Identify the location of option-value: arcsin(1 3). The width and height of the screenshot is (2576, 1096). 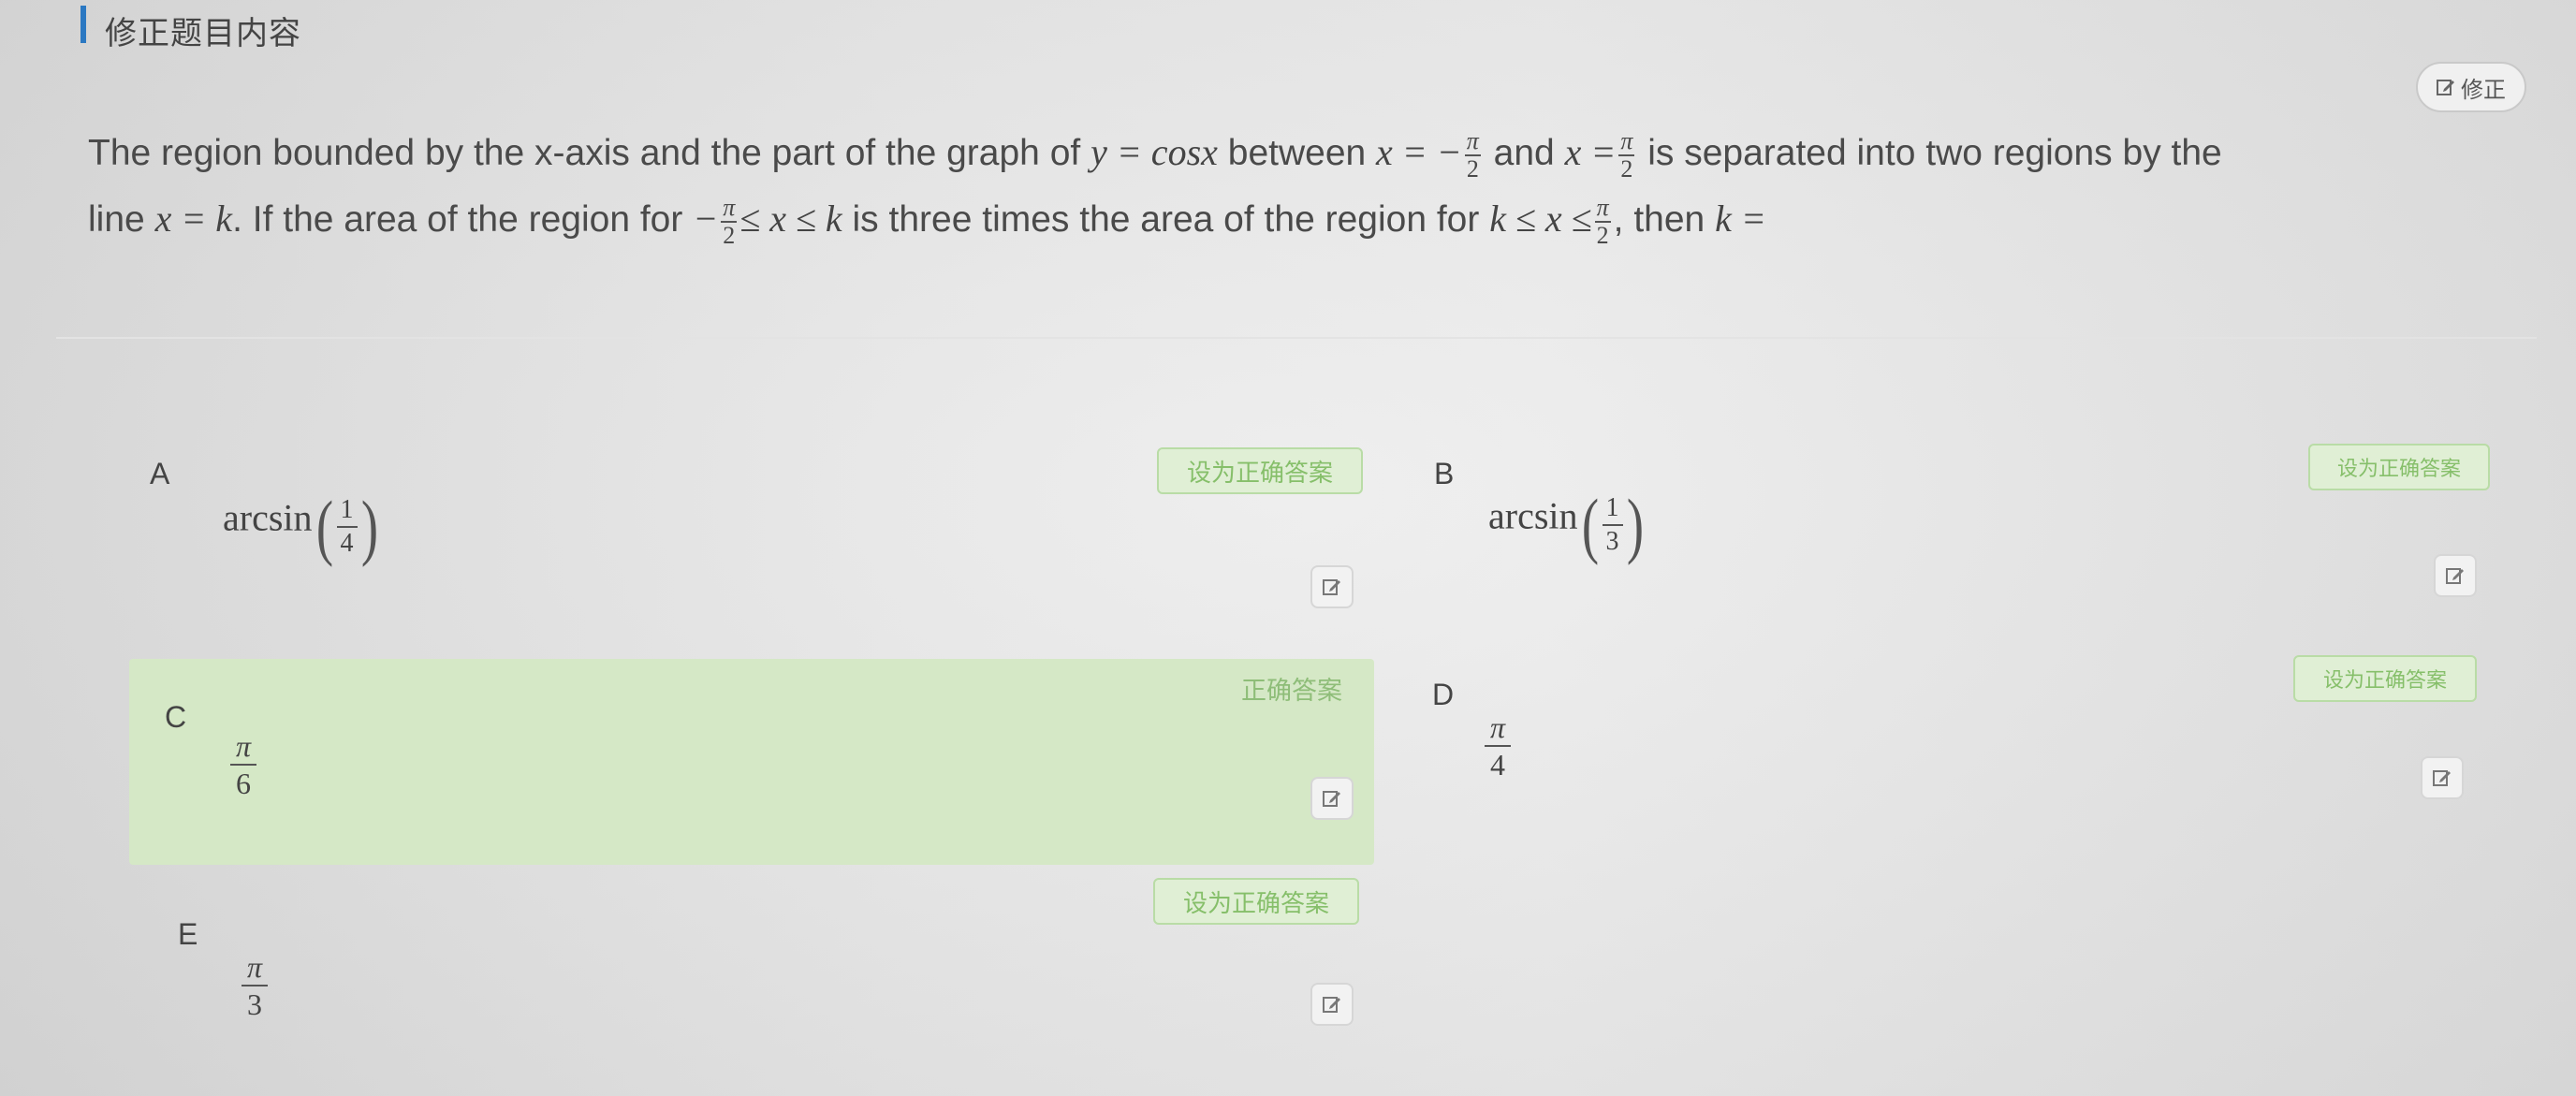
(1566, 524).